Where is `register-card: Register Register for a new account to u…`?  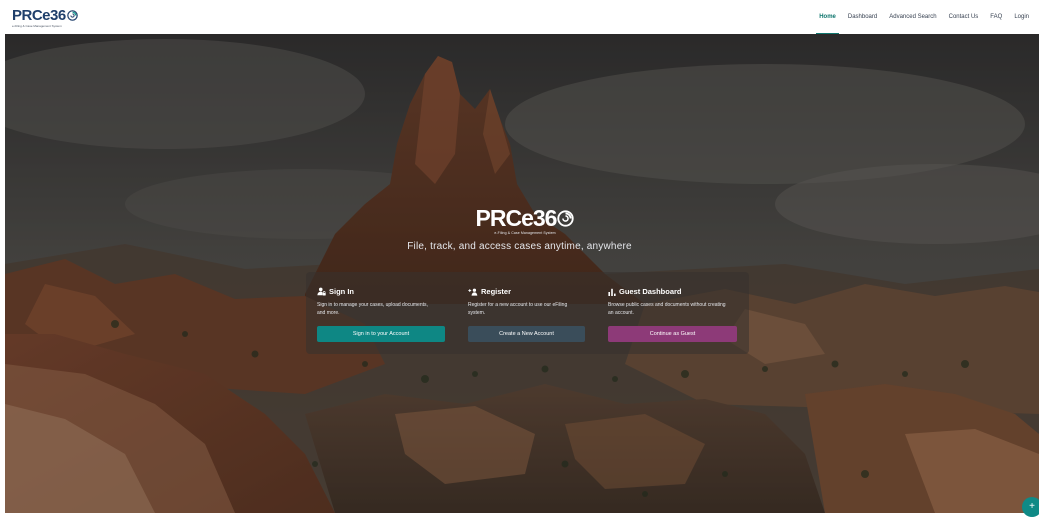
register-card: Register Register for a new account to u… is located at coordinates (526, 313).